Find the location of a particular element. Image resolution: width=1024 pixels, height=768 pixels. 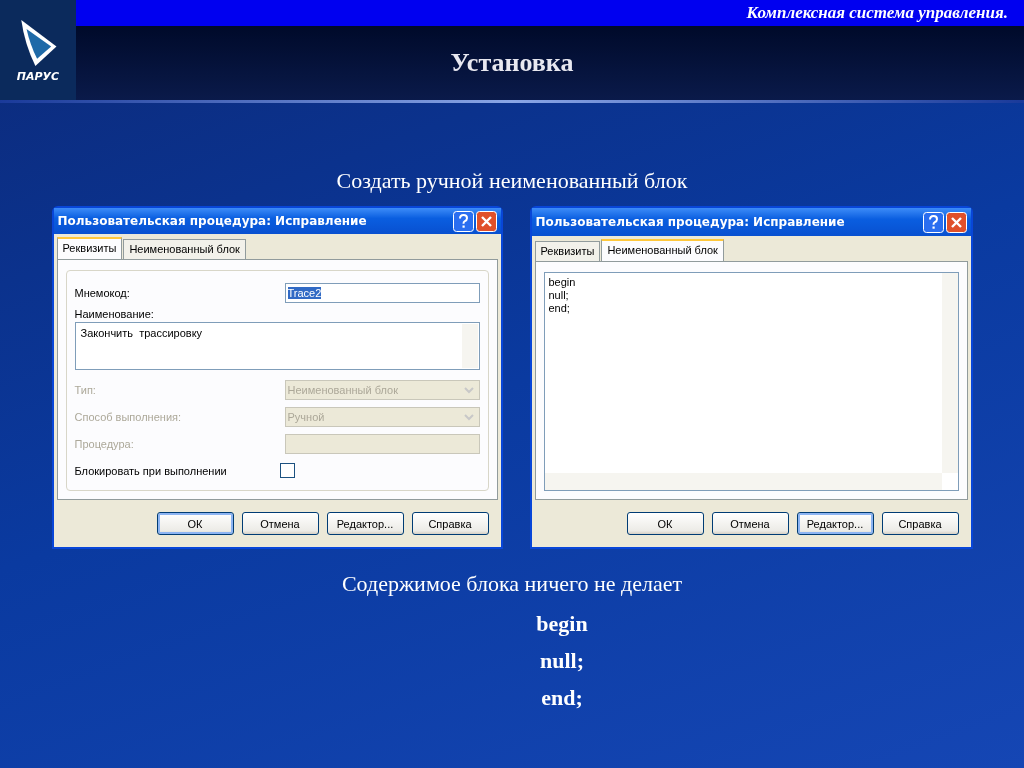

name-field: Закончить трассировку is located at coordinates (277, 346).